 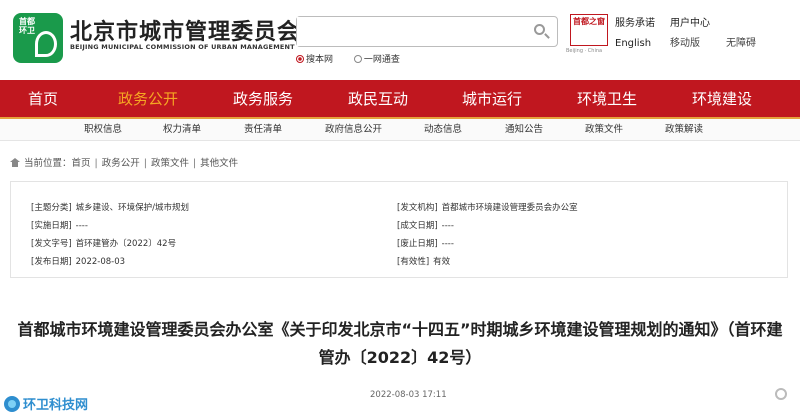 I want to click on meta-validity: [有效性] 有效, so click(x=424, y=262).